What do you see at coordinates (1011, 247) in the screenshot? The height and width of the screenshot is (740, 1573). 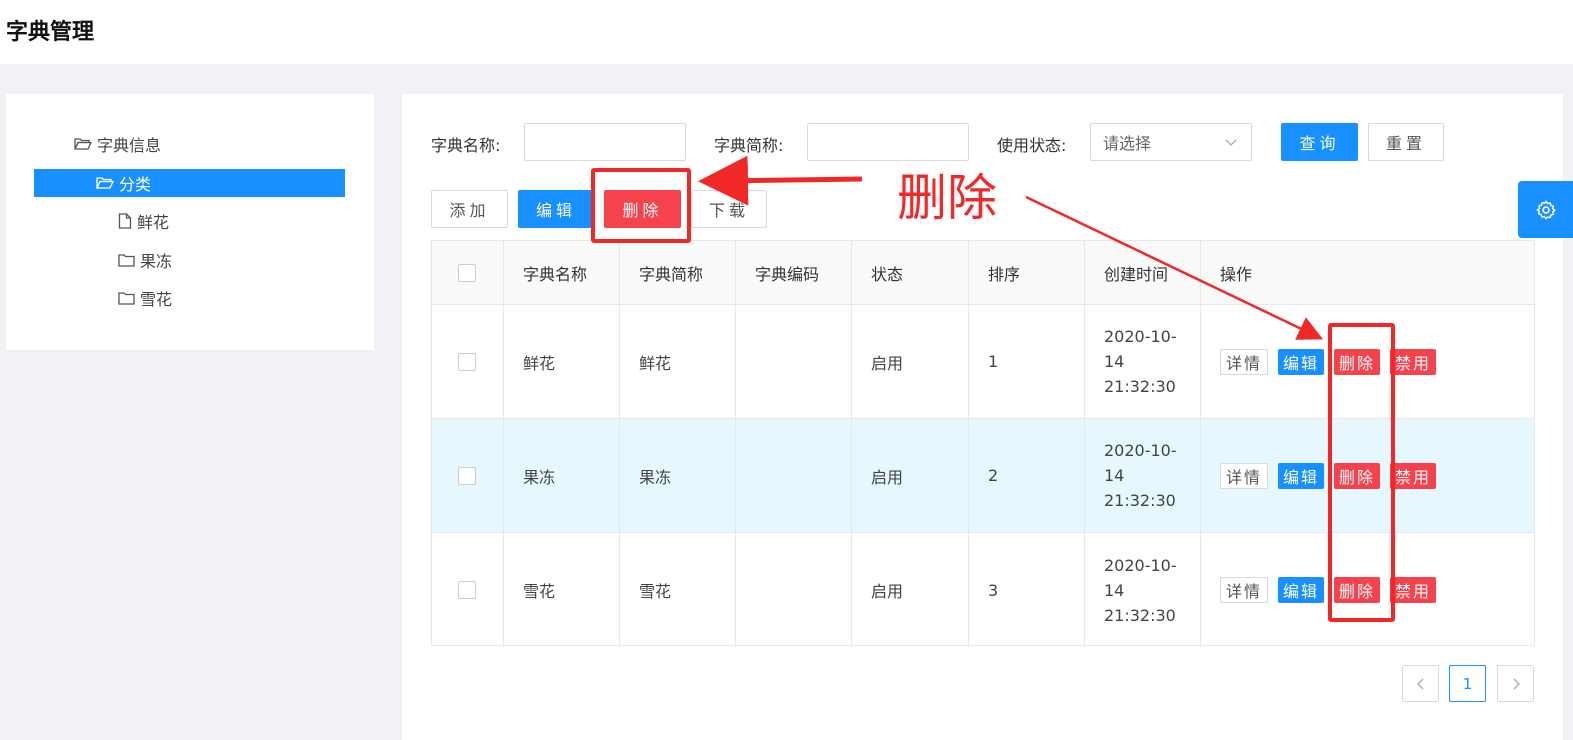 I see `annotation-arrows` at bounding box center [1011, 247].